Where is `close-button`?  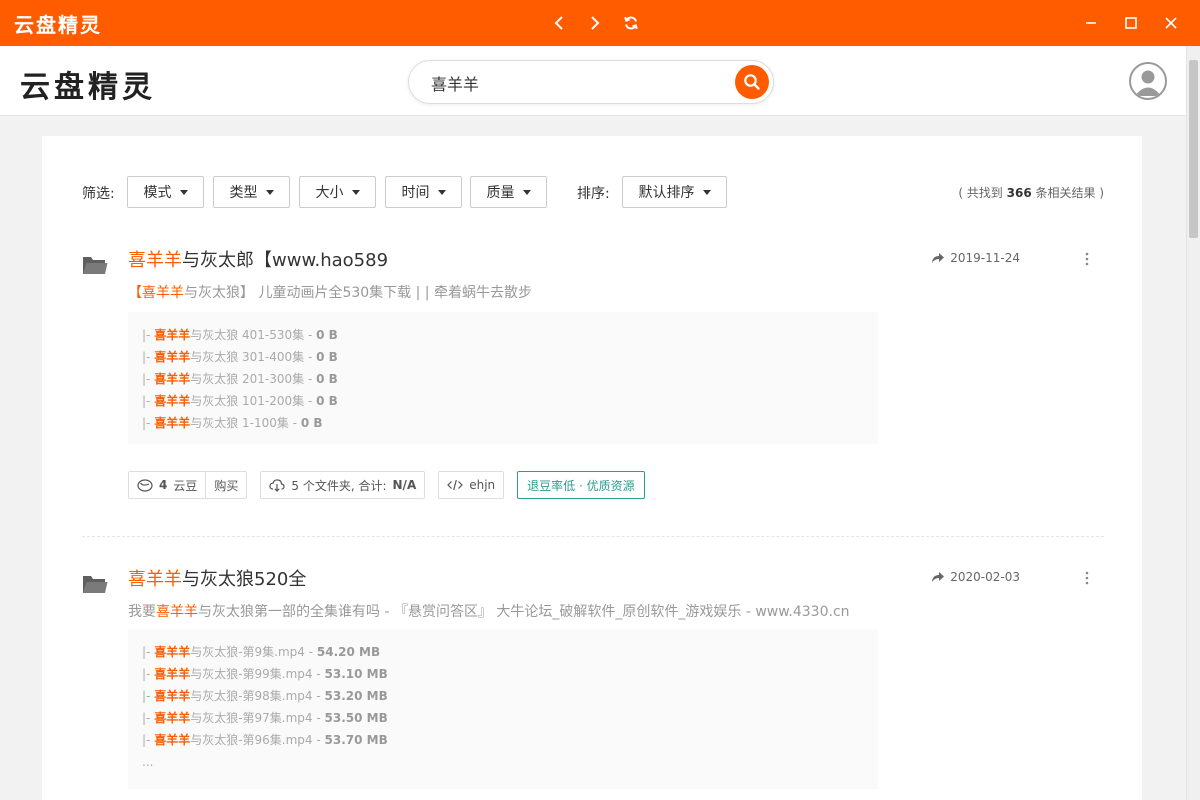
close-button is located at coordinates (1171, 23).